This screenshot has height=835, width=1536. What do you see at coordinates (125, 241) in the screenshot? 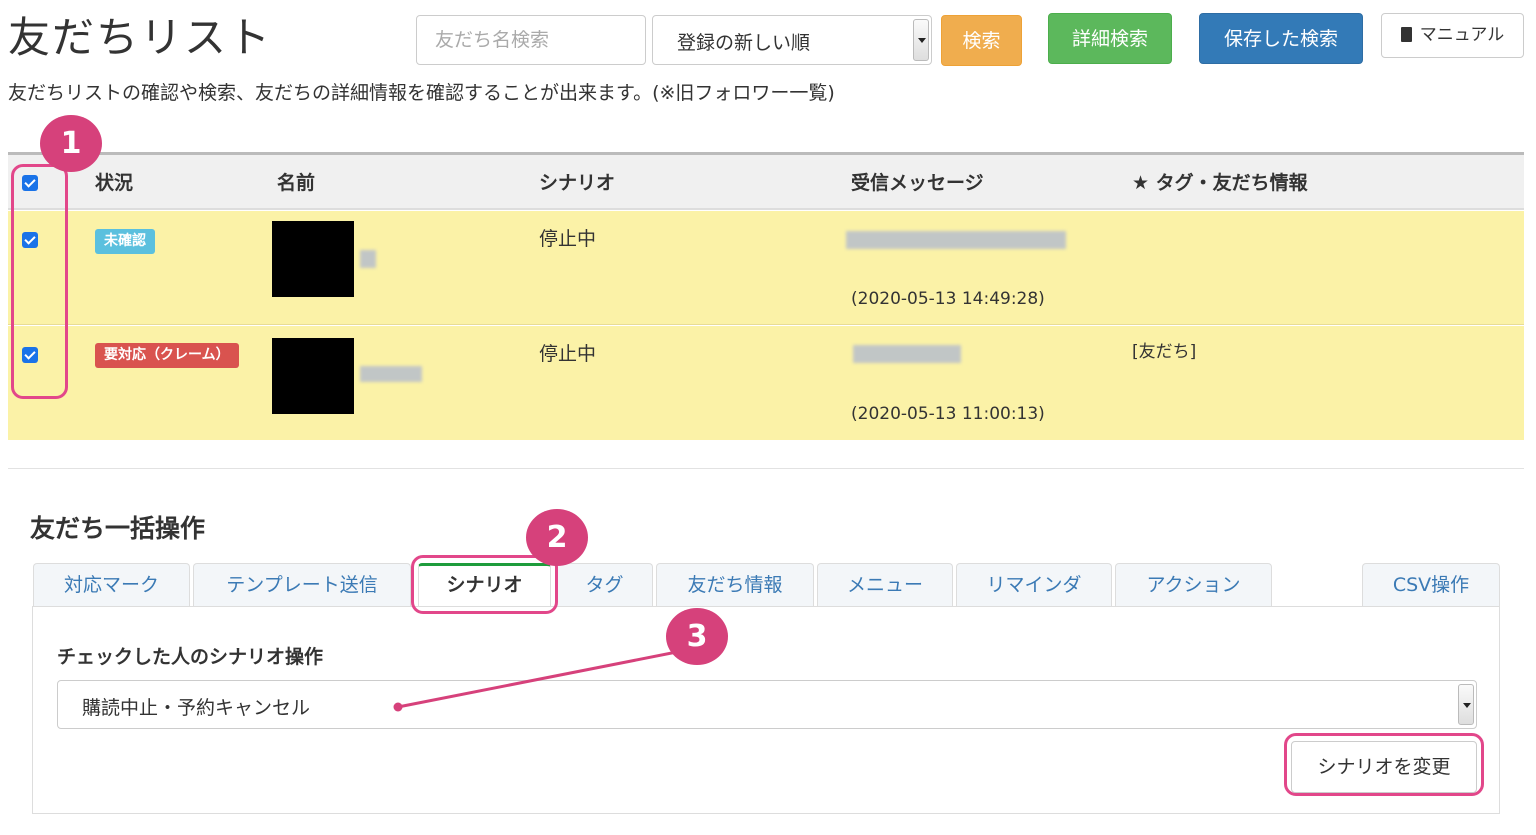
I see `status-badge: 未確認` at bounding box center [125, 241].